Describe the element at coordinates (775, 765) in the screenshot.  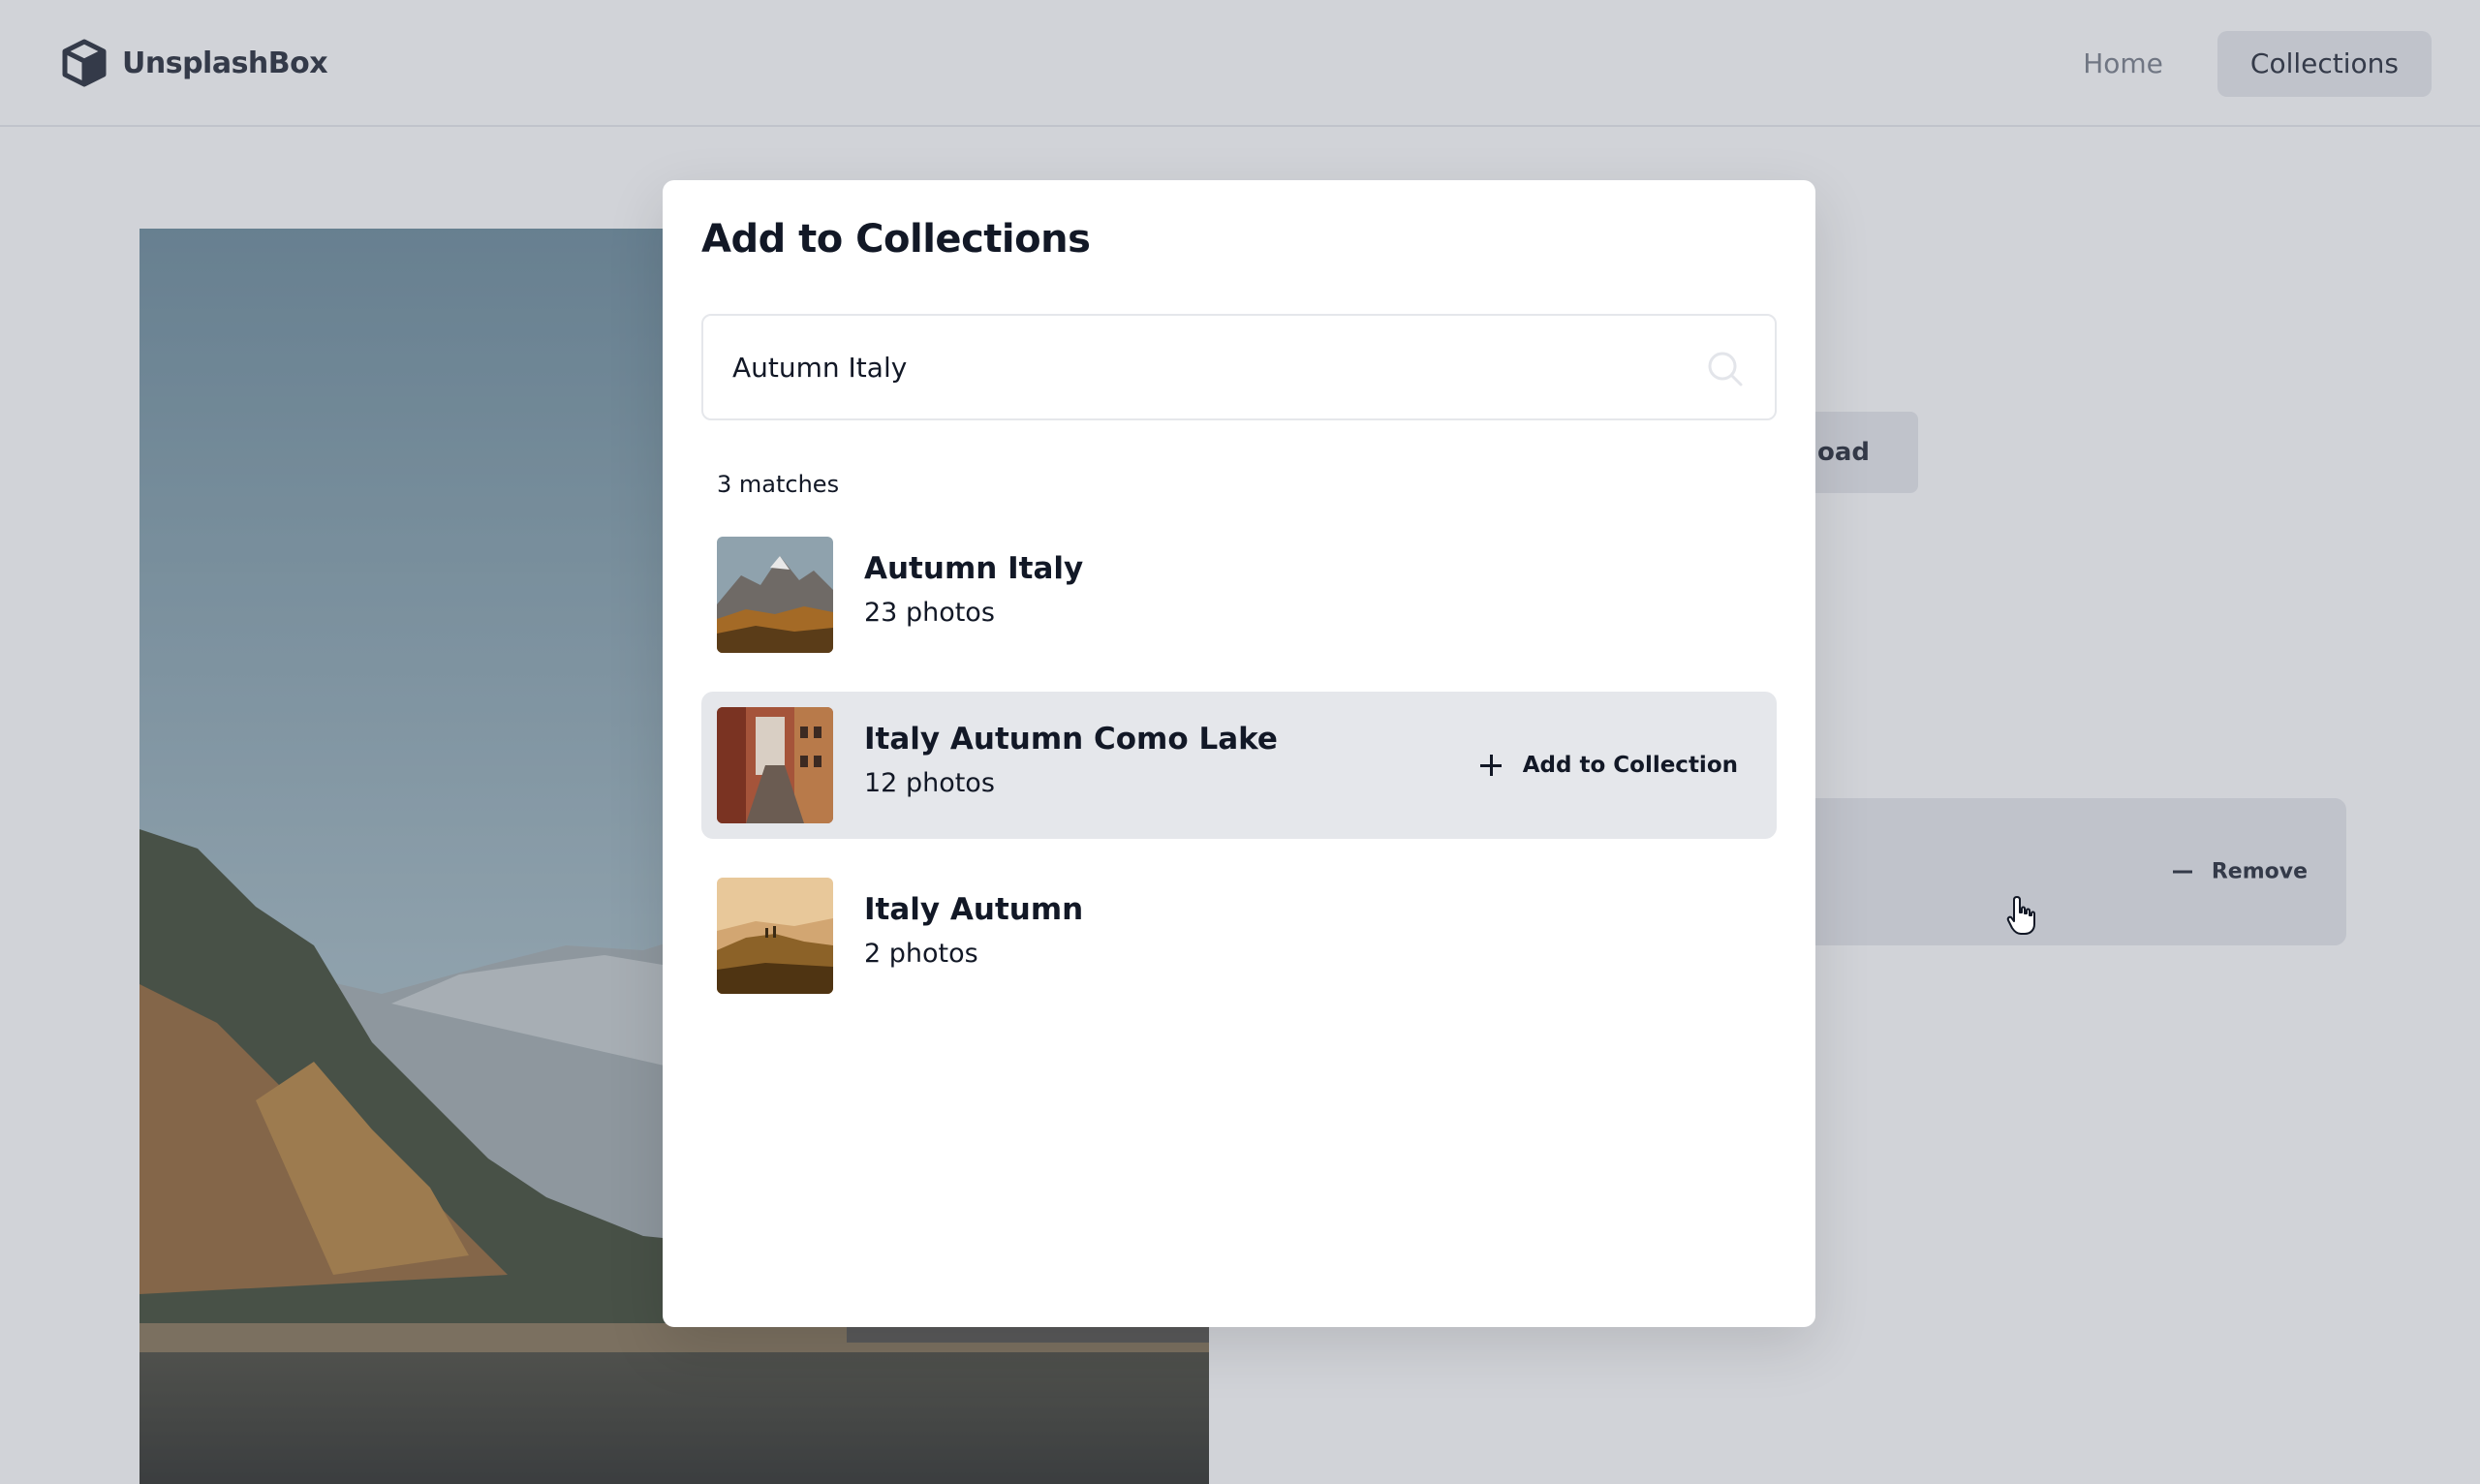
I see `street-thumbnail` at that location.